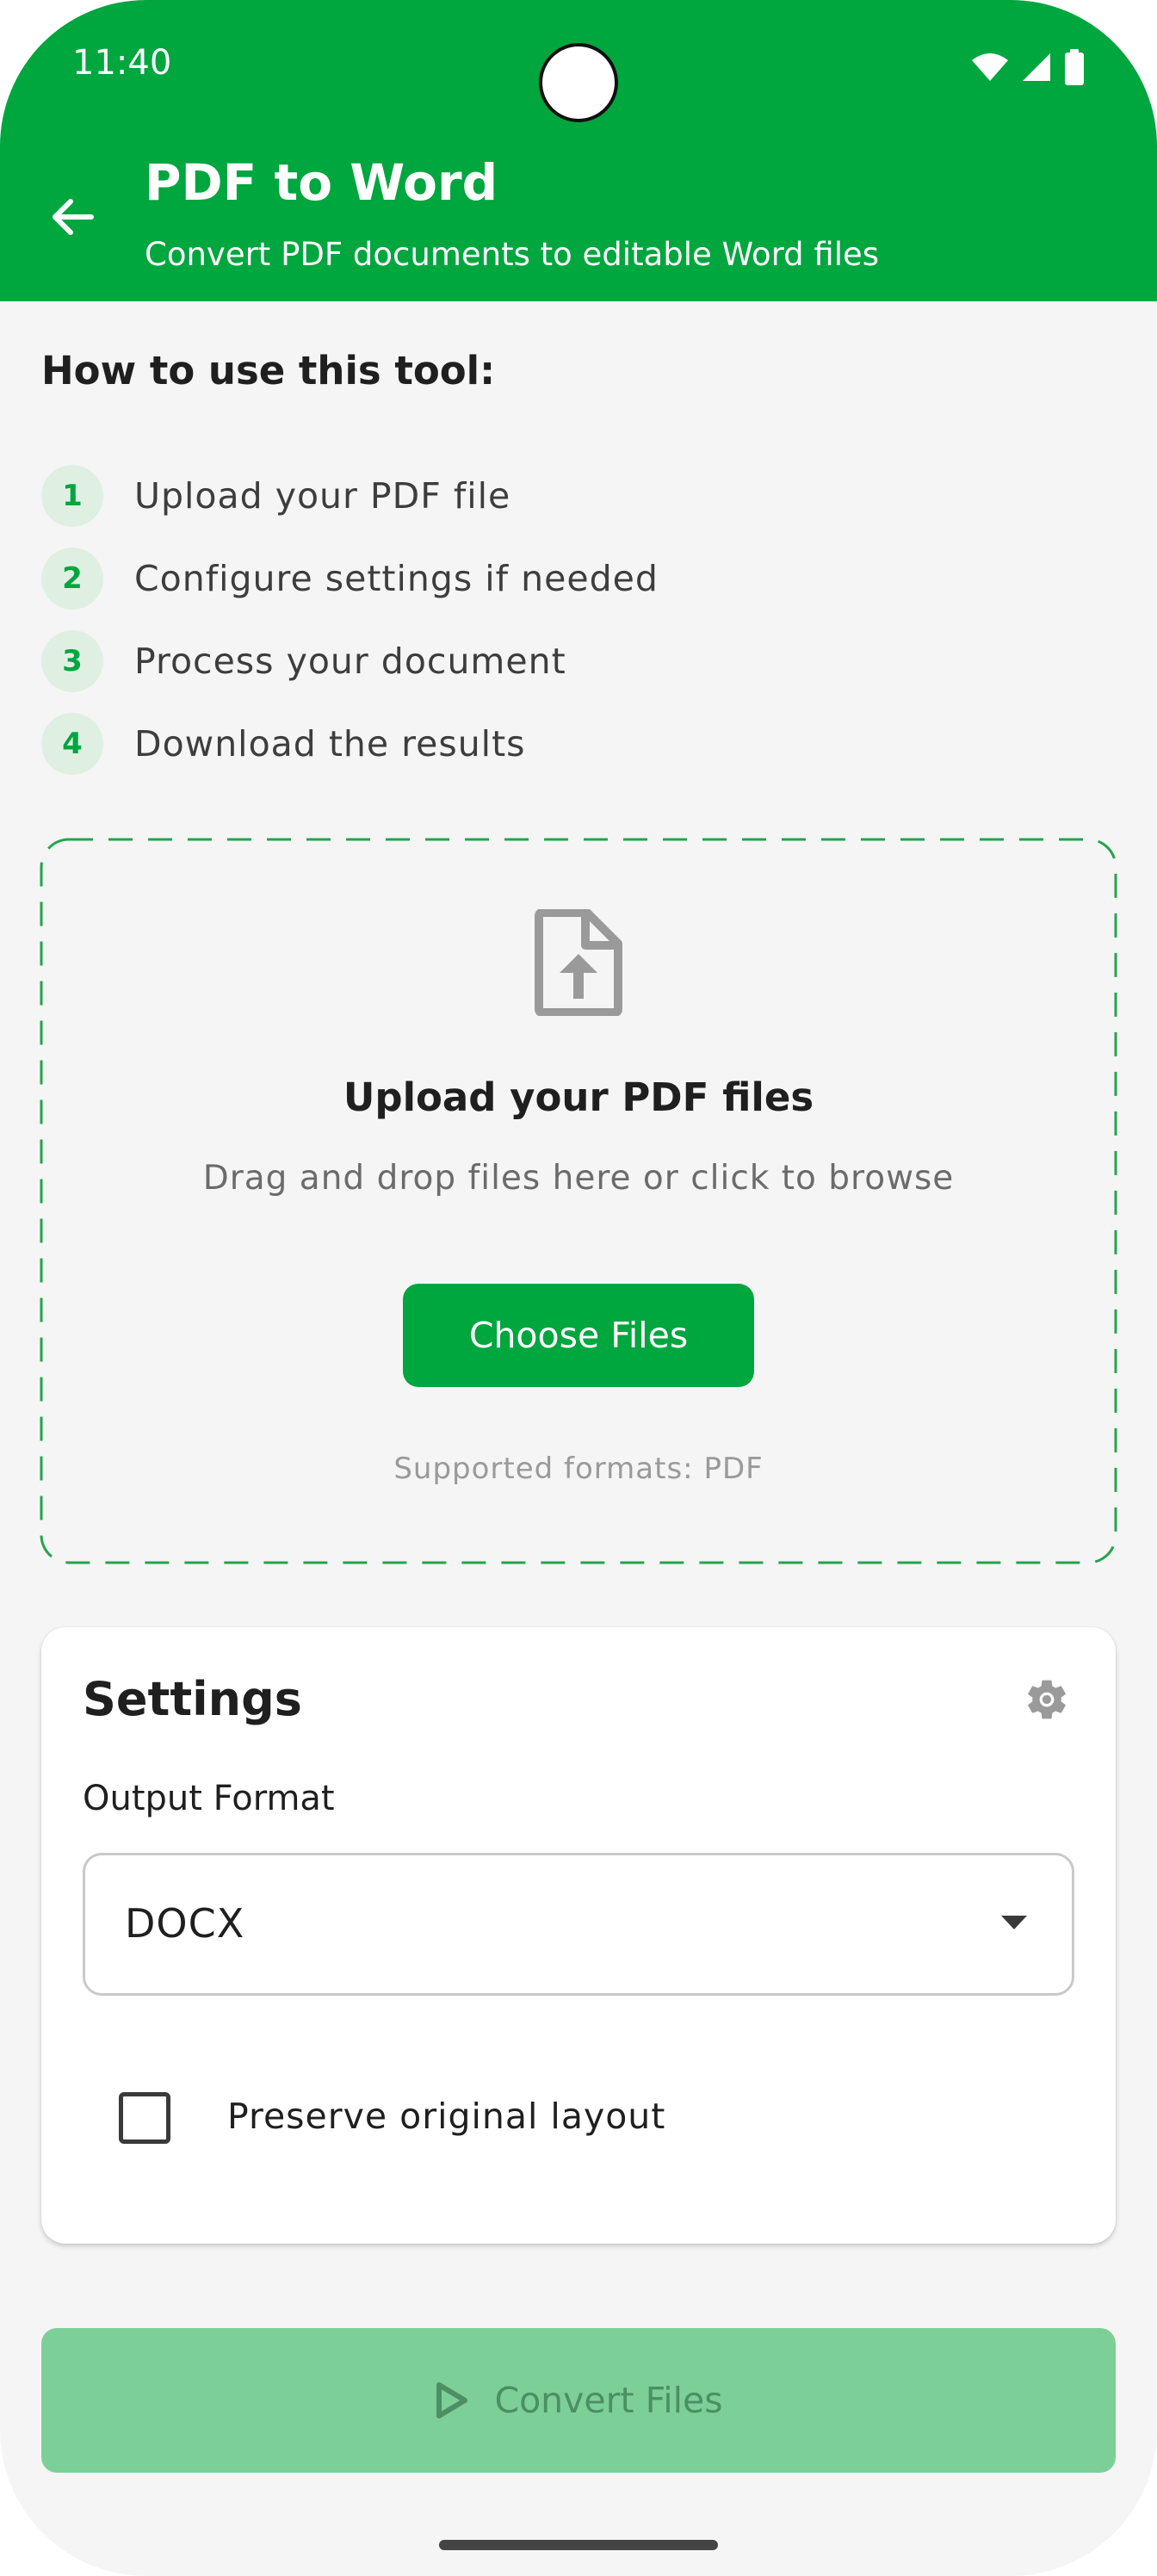 Image resolution: width=1157 pixels, height=2576 pixels. I want to click on preserve-layout-checkbox, so click(145, 2118).